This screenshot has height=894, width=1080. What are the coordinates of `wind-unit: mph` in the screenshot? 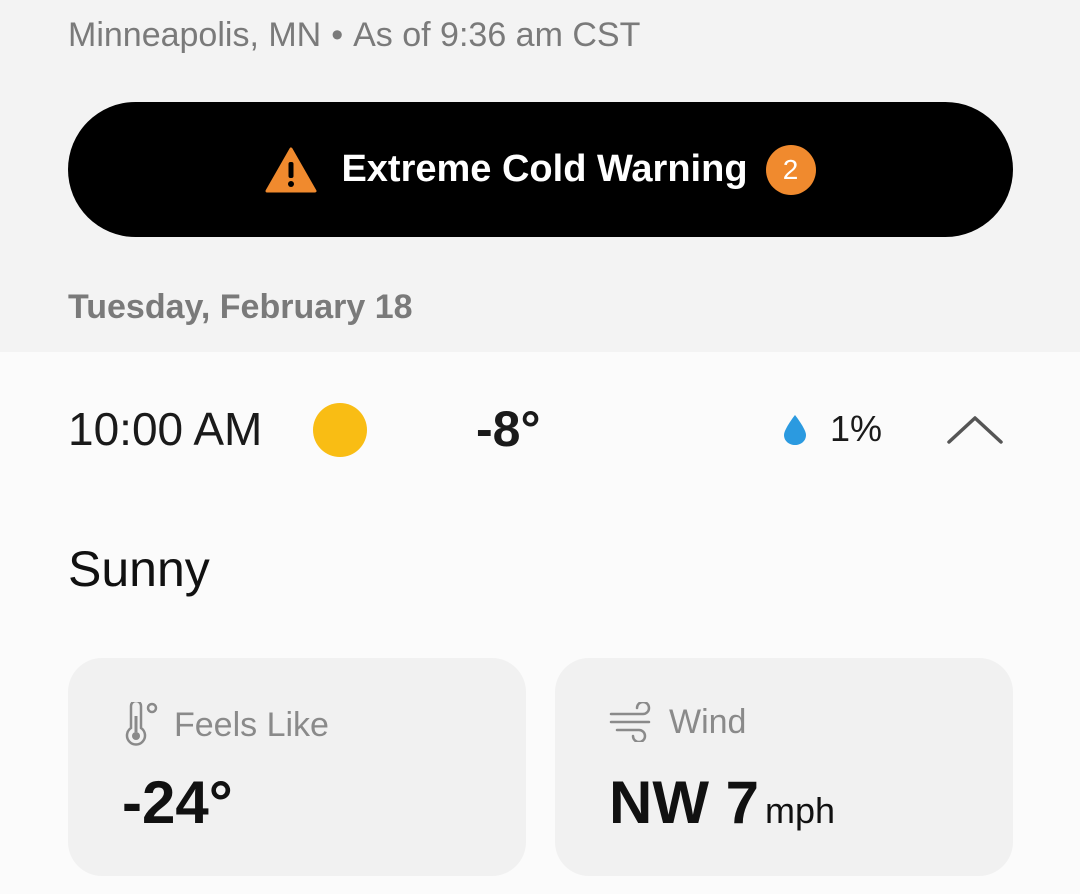 It's located at (800, 810).